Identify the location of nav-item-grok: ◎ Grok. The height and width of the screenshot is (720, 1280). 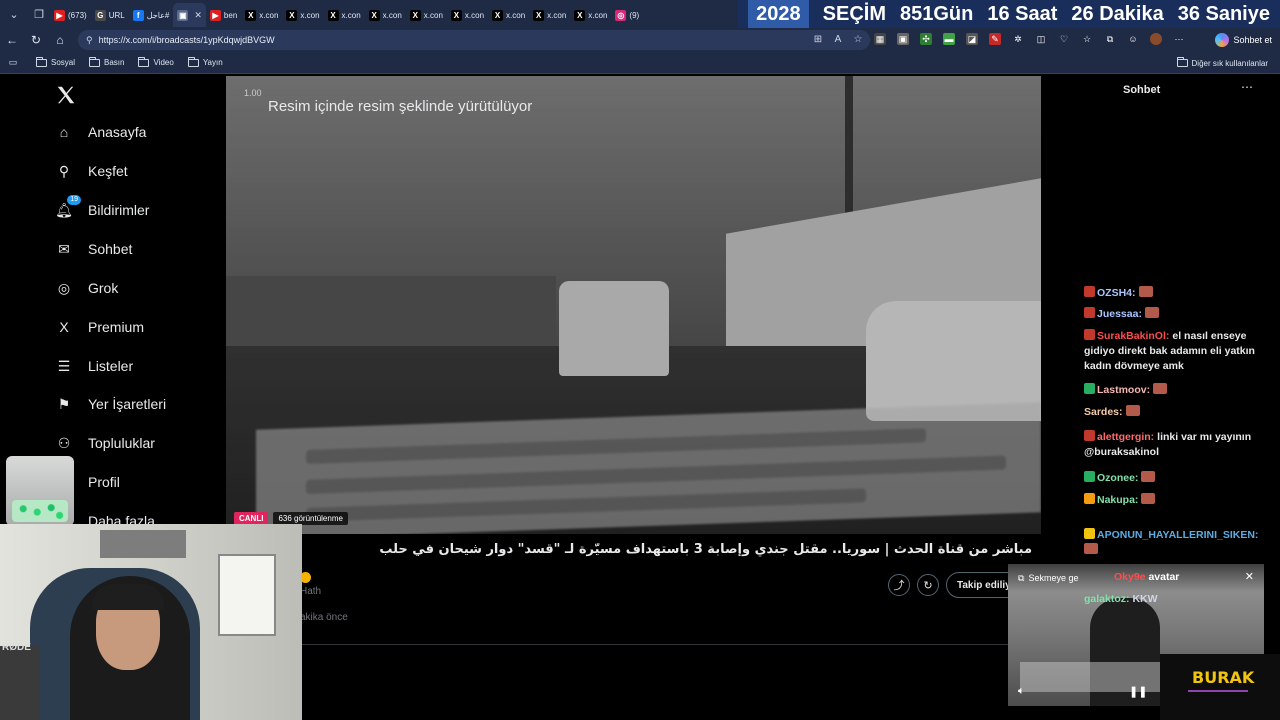
(86, 288).